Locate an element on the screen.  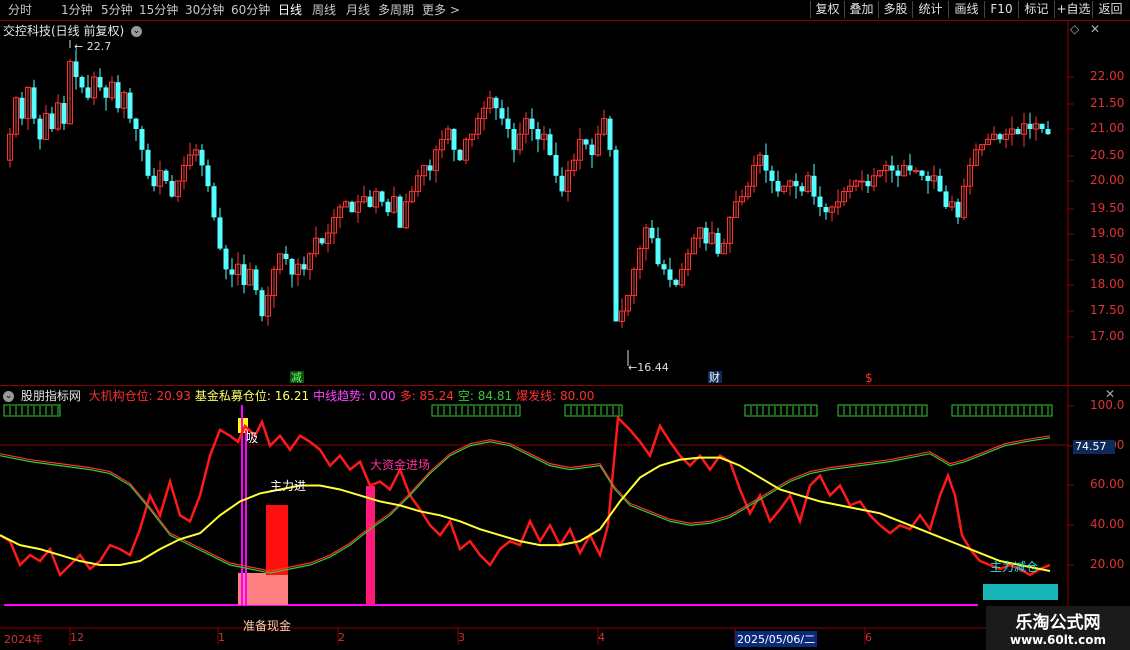
indicator-value: 多: 85.24 is located at coordinates (426, 396).